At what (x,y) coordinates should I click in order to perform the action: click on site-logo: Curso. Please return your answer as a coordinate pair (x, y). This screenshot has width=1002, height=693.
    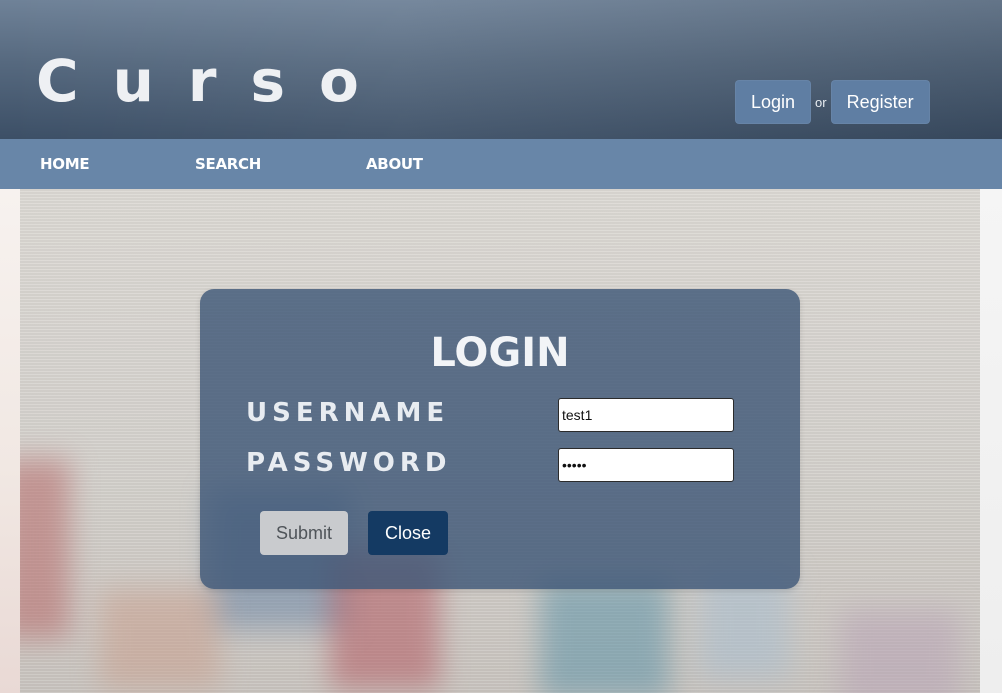
    Looking at the image, I should click on (214, 81).